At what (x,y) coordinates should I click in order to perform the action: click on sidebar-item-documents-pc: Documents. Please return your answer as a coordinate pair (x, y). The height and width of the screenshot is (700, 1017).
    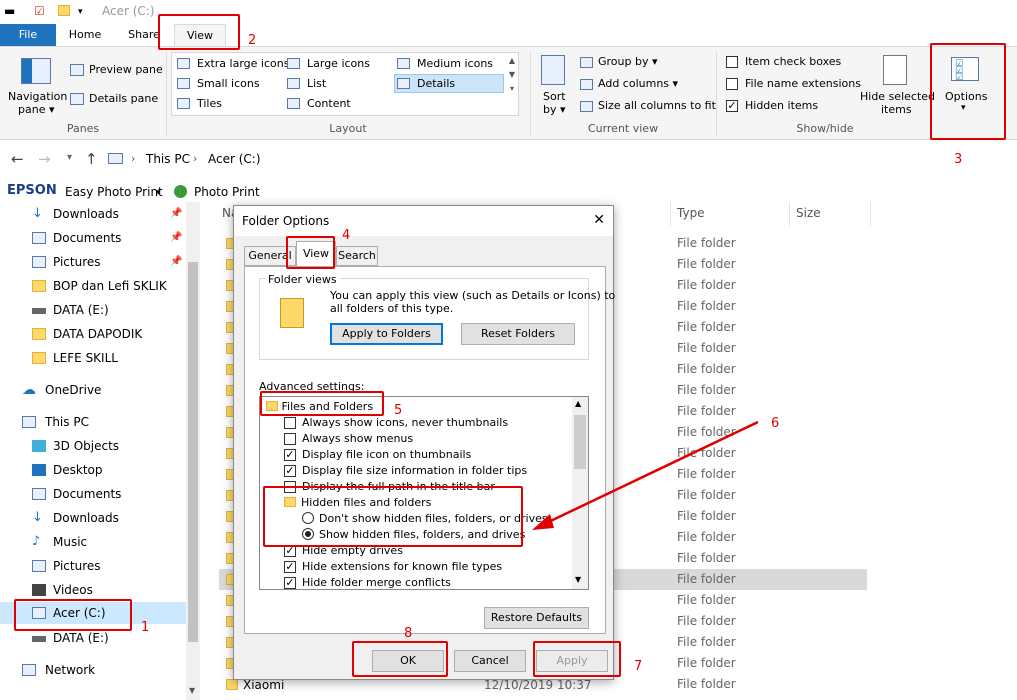
    Looking at the image, I should click on (93, 494).